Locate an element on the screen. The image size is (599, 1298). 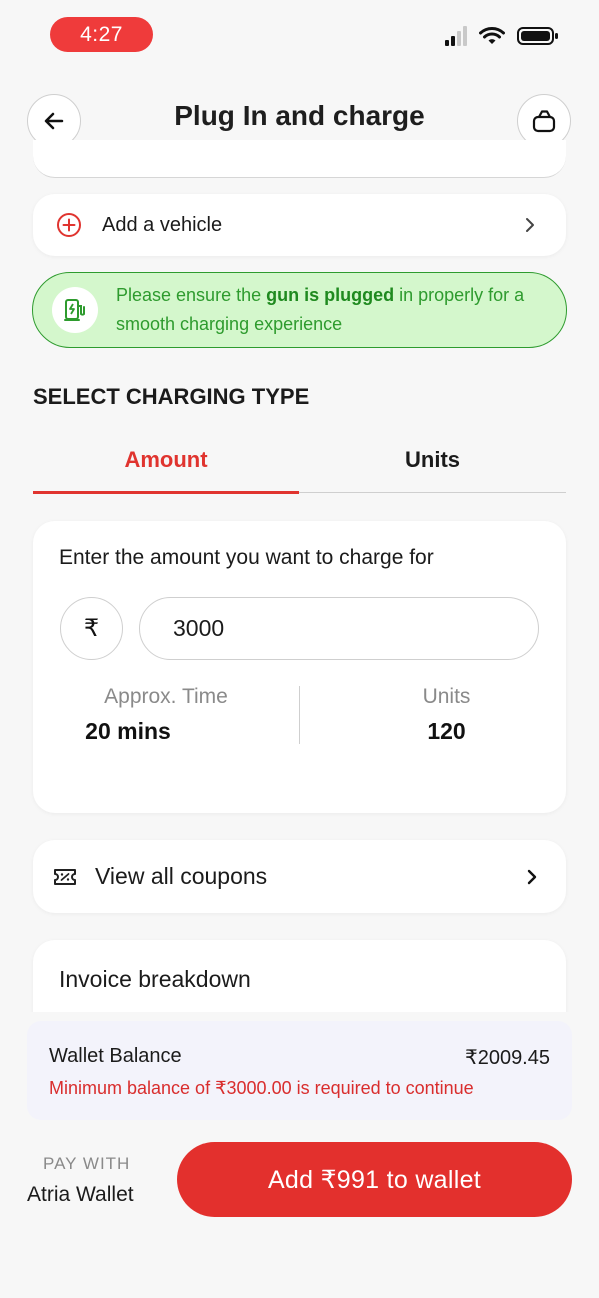
pay-with-label: PAY WITH is located at coordinates (87, 1163).